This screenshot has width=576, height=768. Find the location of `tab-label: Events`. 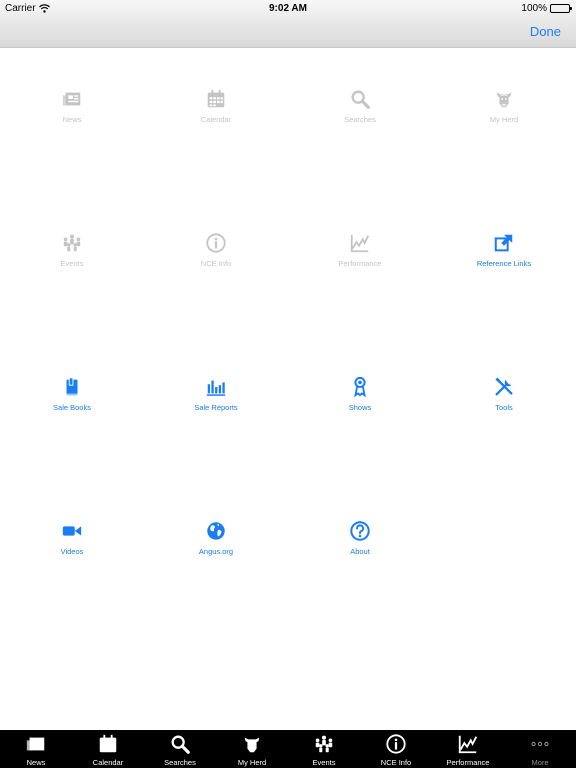

tab-label: Events is located at coordinates (324, 762).